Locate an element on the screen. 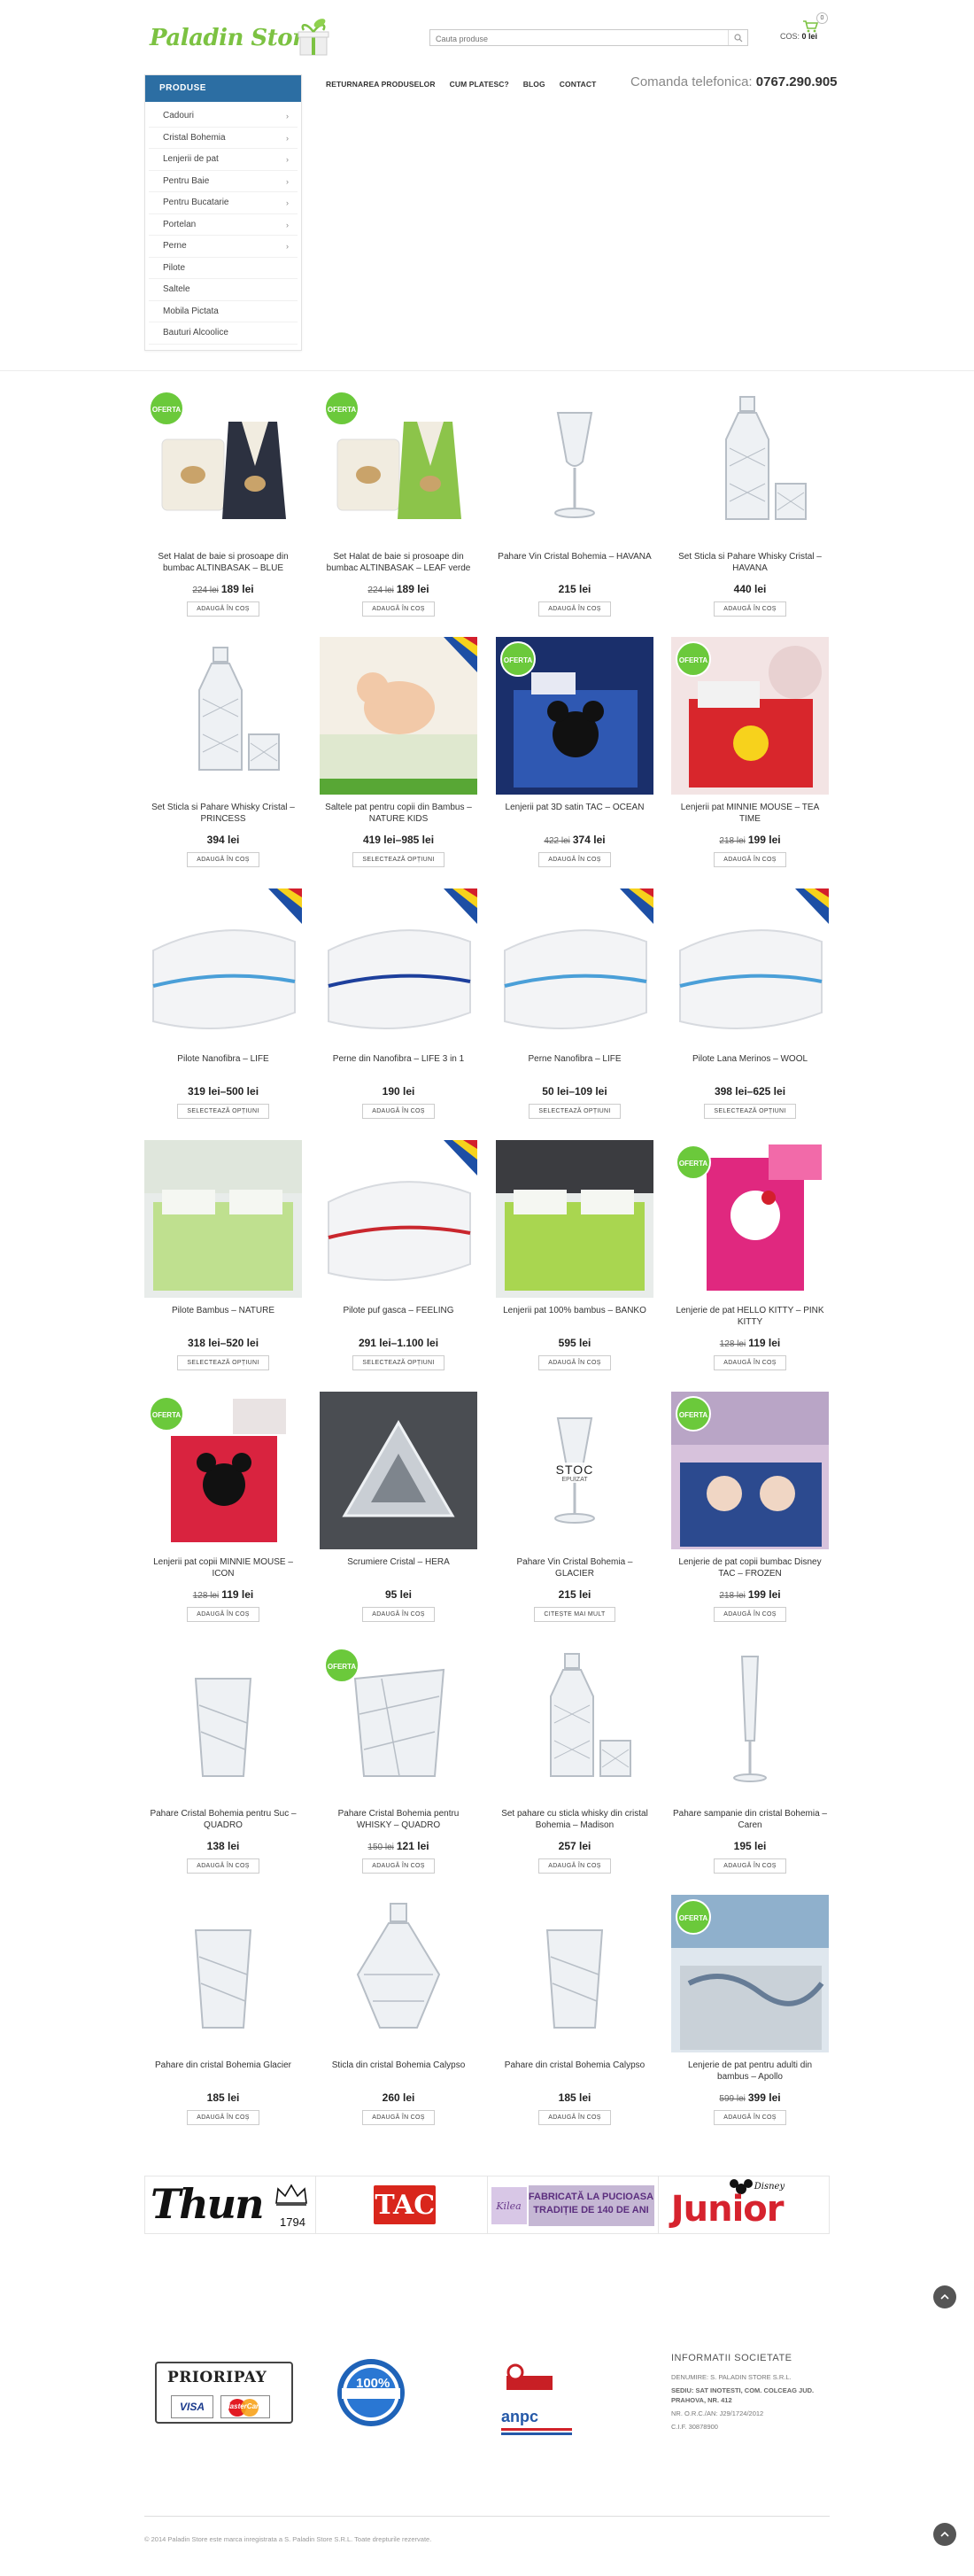 The height and width of the screenshot is (2576, 974). site-logo: Paladin Store is located at coordinates (241, 40).